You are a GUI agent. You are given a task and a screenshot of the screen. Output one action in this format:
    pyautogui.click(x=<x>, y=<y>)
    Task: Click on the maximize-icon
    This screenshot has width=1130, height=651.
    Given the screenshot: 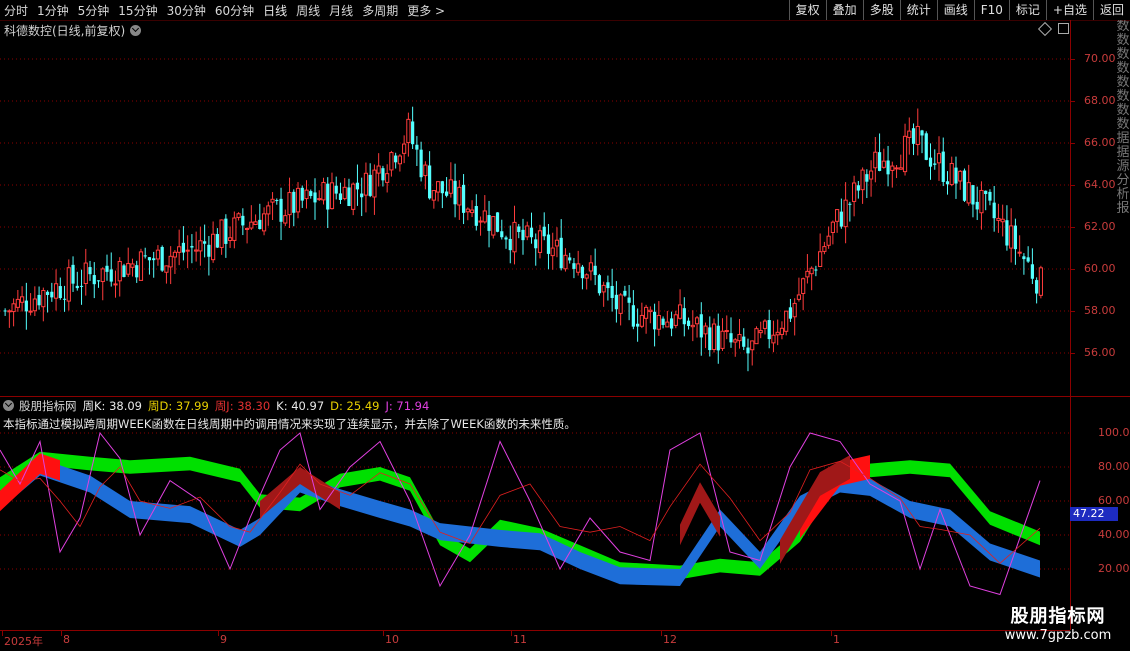 What is the action you would take?
    pyautogui.click(x=1063, y=28)
    